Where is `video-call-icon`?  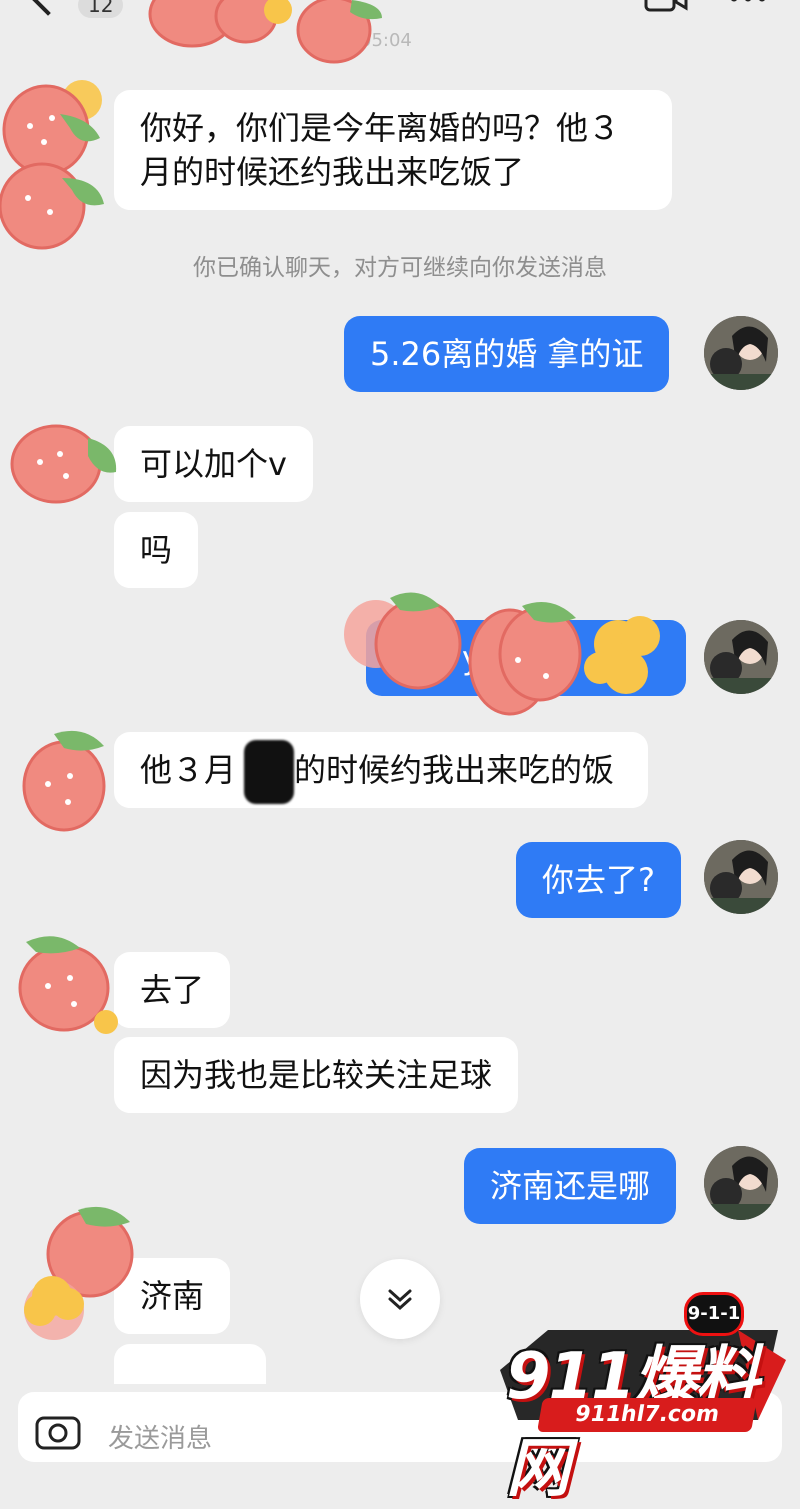
video-call-icon is located at coordinates (666, 7).